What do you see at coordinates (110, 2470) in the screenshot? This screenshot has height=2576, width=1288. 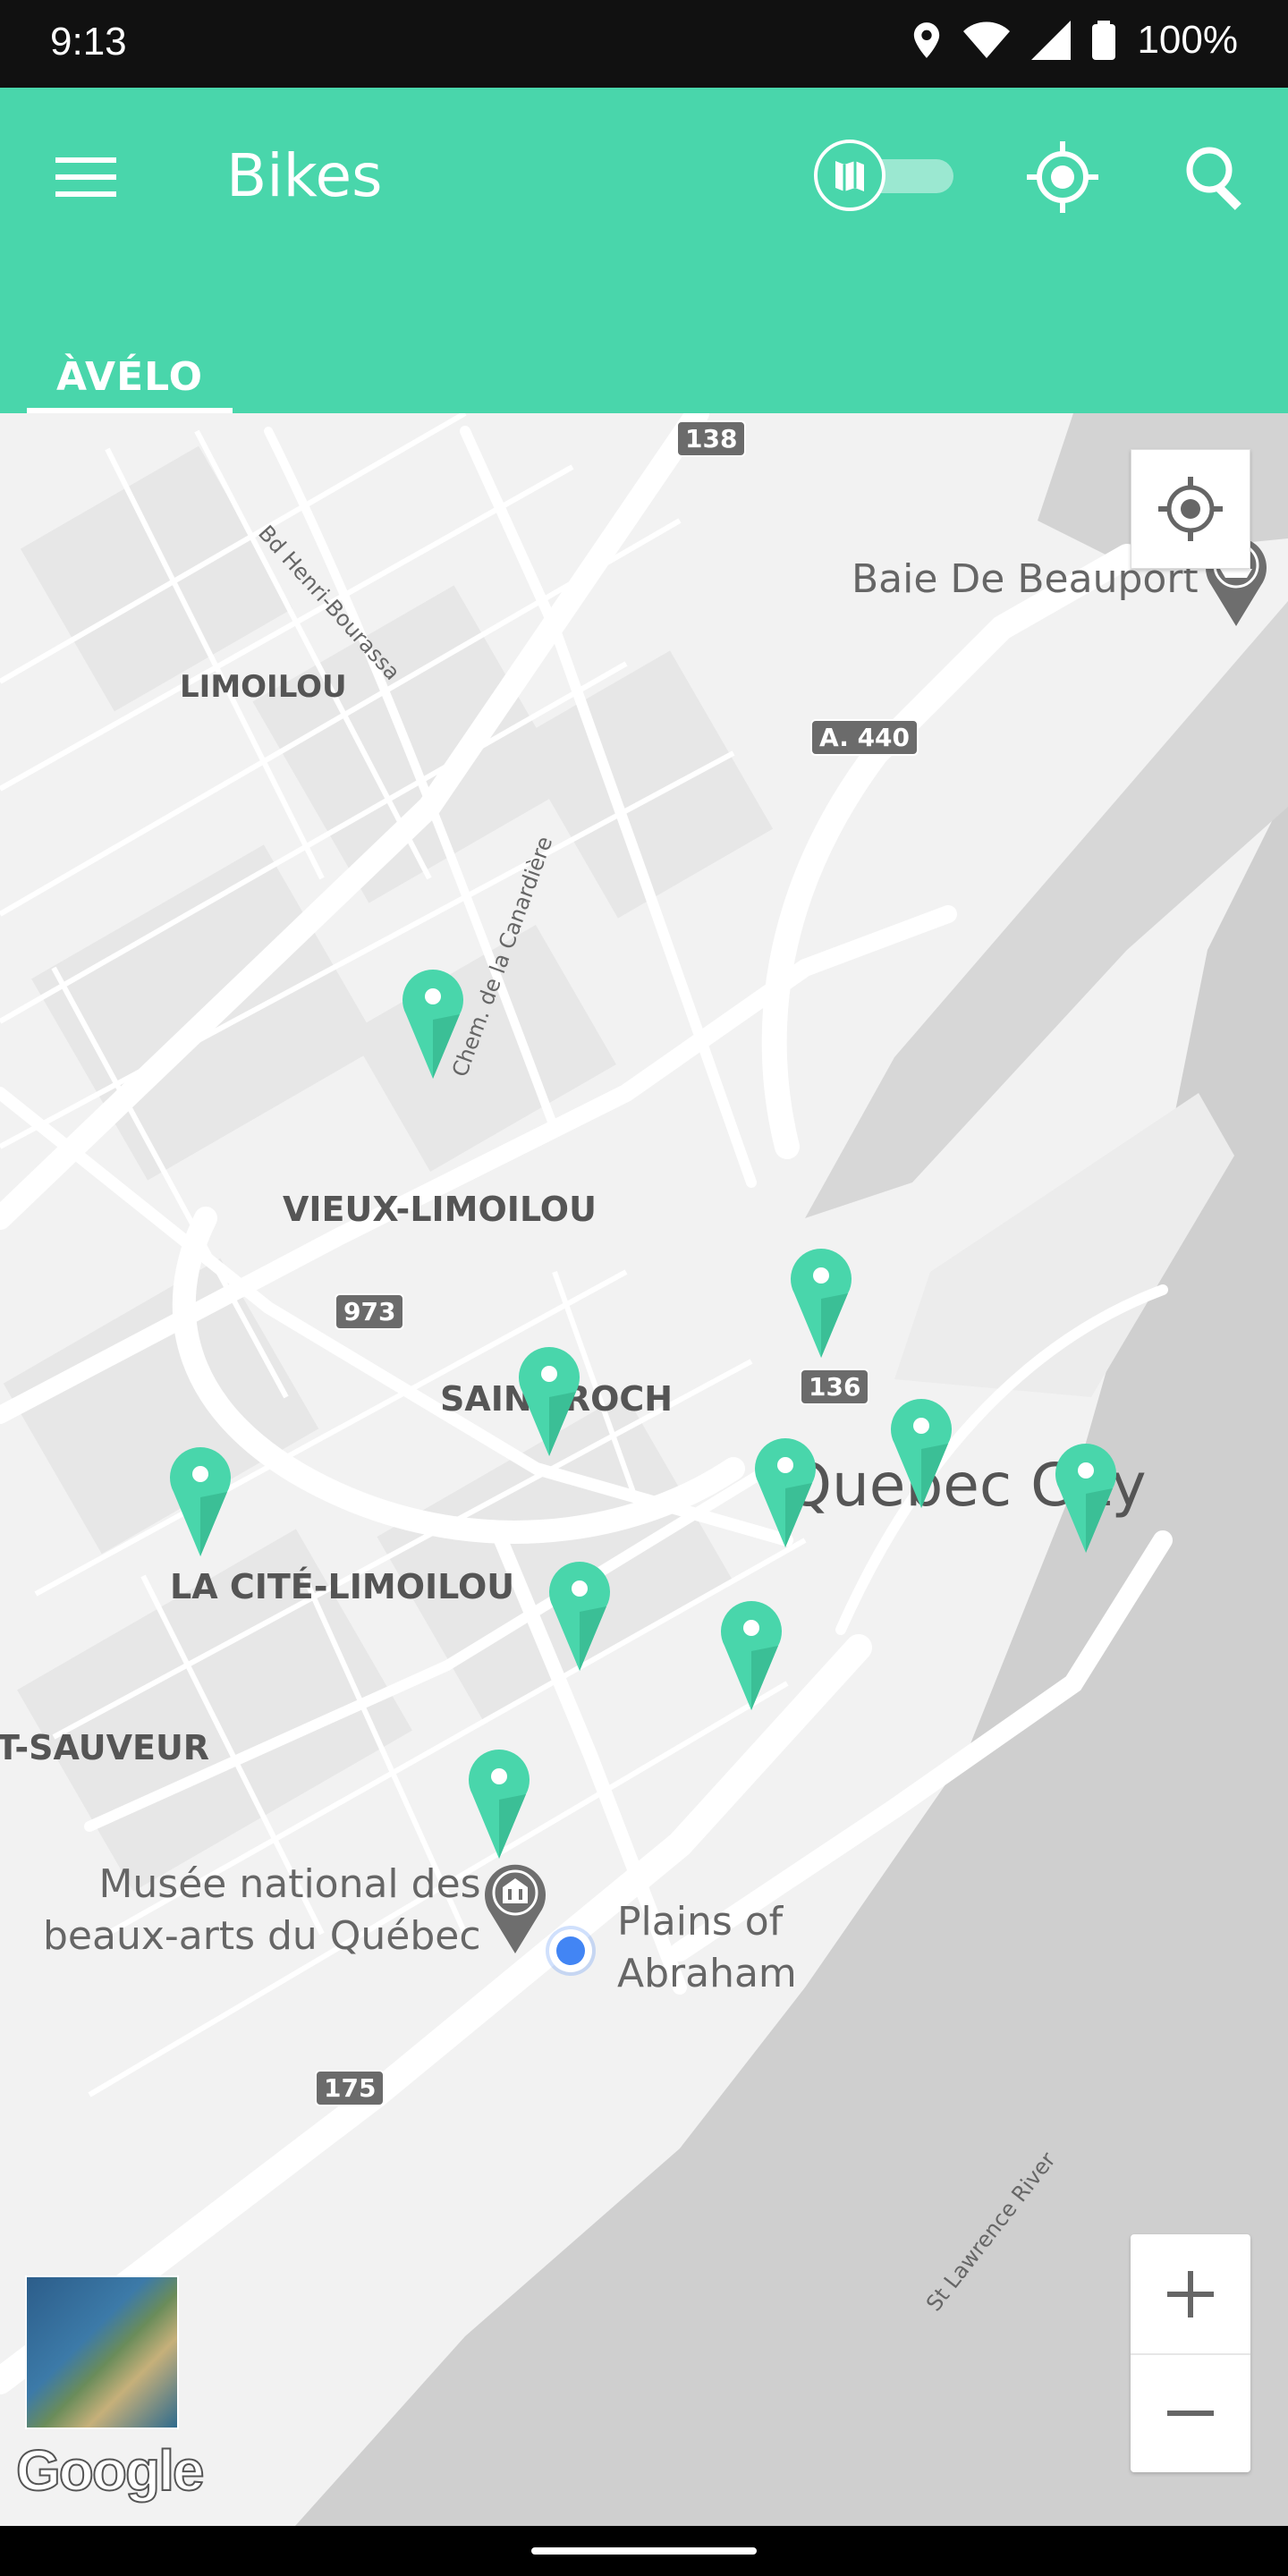 I see `google-logo: Google` at bounding box center [110, 2470].